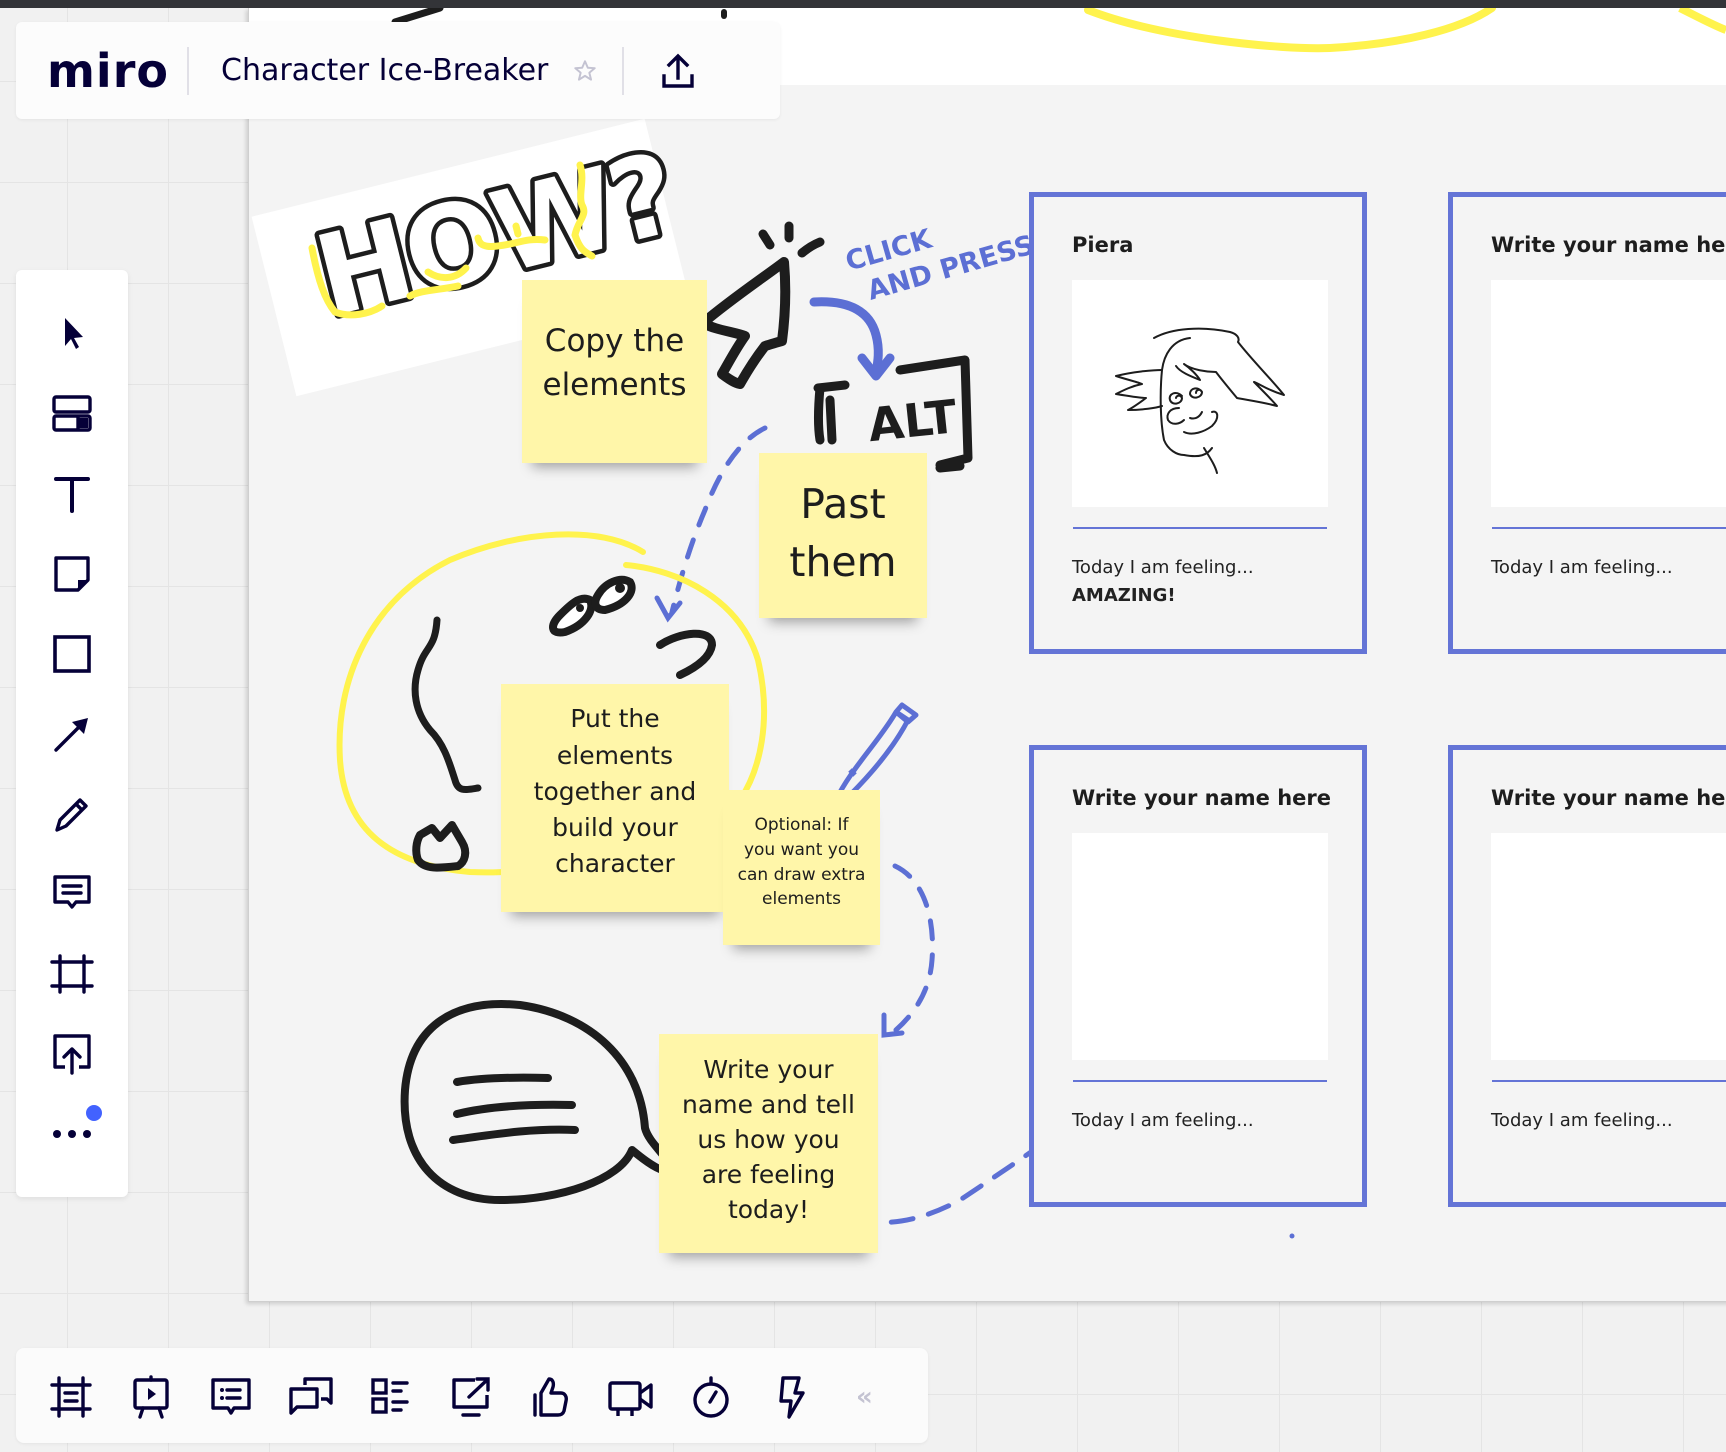  What do you see at coordinates (615, 828) in the screenshot?
I see `sticky-line: build your` at bounding box center [615, 828].